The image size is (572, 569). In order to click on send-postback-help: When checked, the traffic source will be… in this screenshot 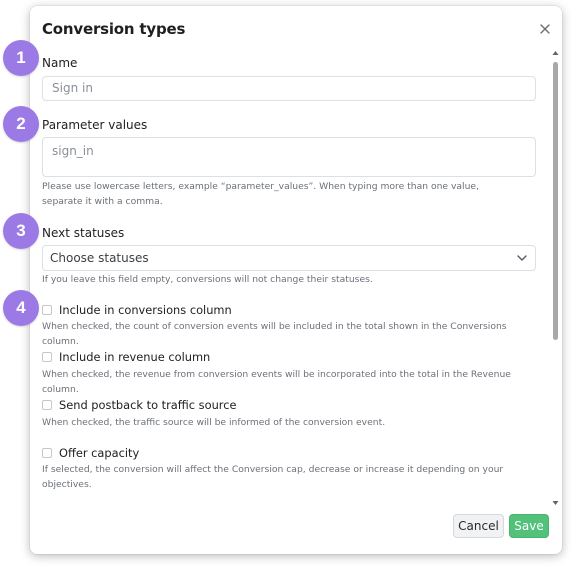, I will do `click(214, 422)`.